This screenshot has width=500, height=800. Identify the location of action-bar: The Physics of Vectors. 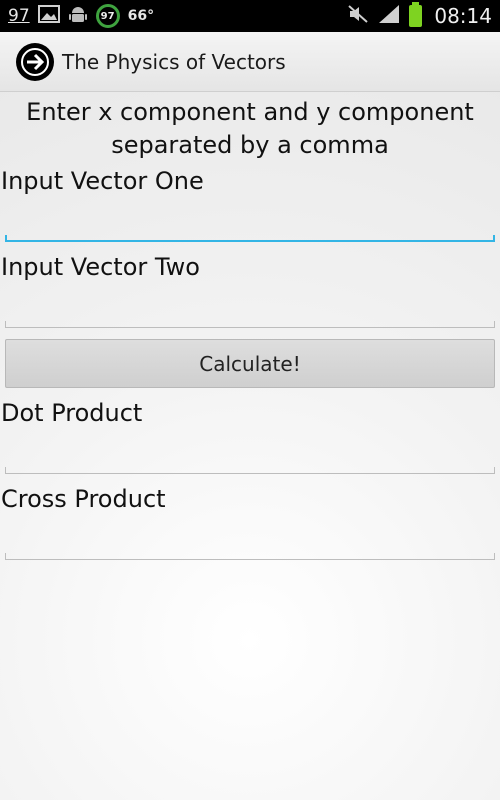
(250, 62).